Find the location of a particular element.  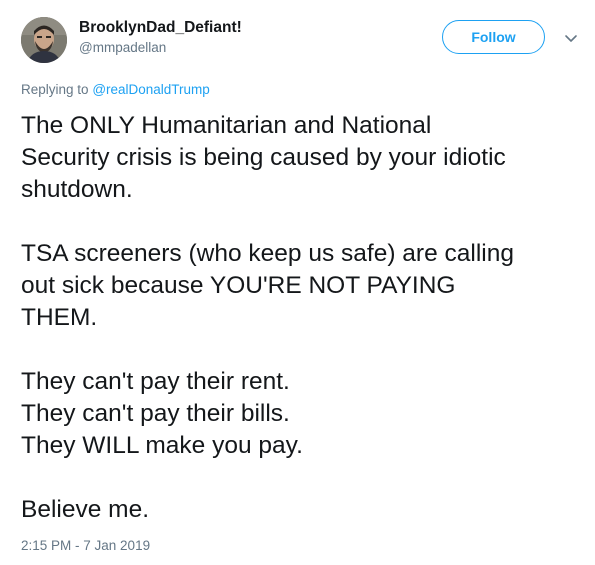

follow-button-label: Follow is located at coordinates (493, 37).